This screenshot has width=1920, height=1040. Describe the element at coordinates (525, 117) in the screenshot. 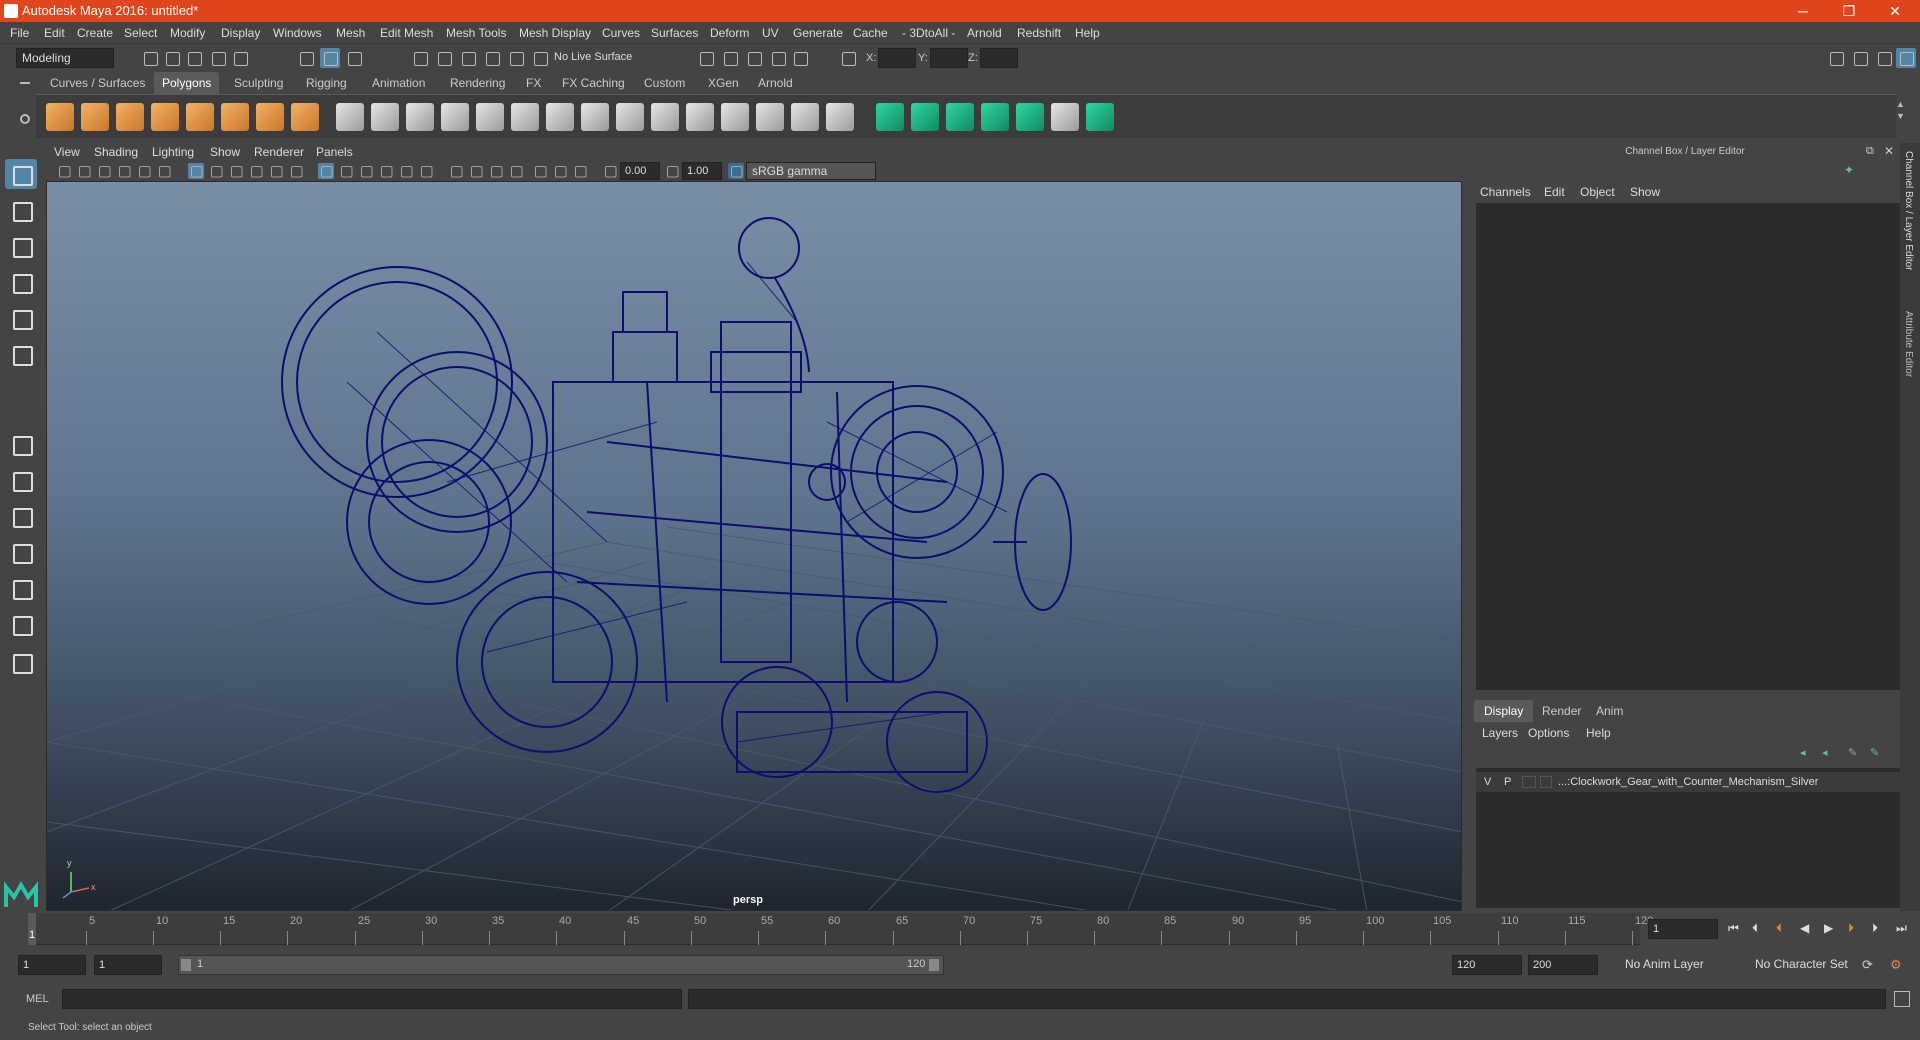

I see `mirror-icon` at that location.